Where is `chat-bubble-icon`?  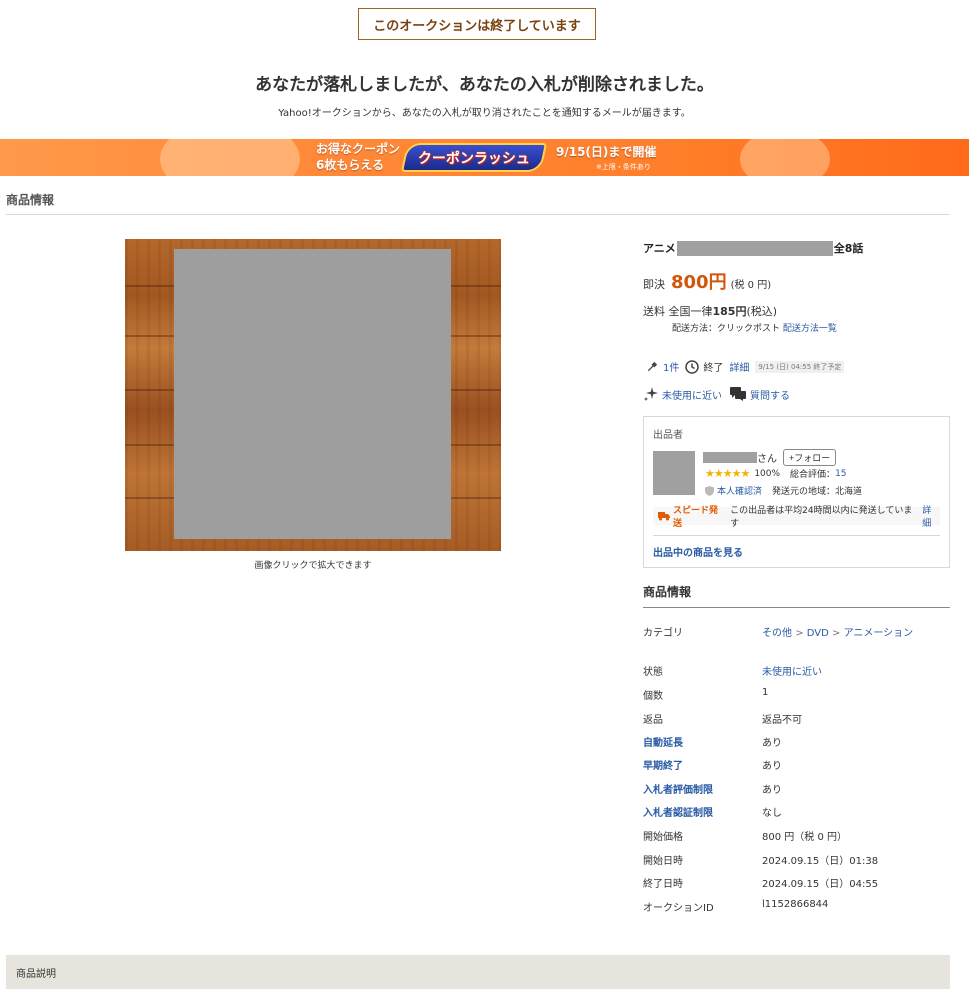
chat-bubble-icon is located at coordinates (738, 394).